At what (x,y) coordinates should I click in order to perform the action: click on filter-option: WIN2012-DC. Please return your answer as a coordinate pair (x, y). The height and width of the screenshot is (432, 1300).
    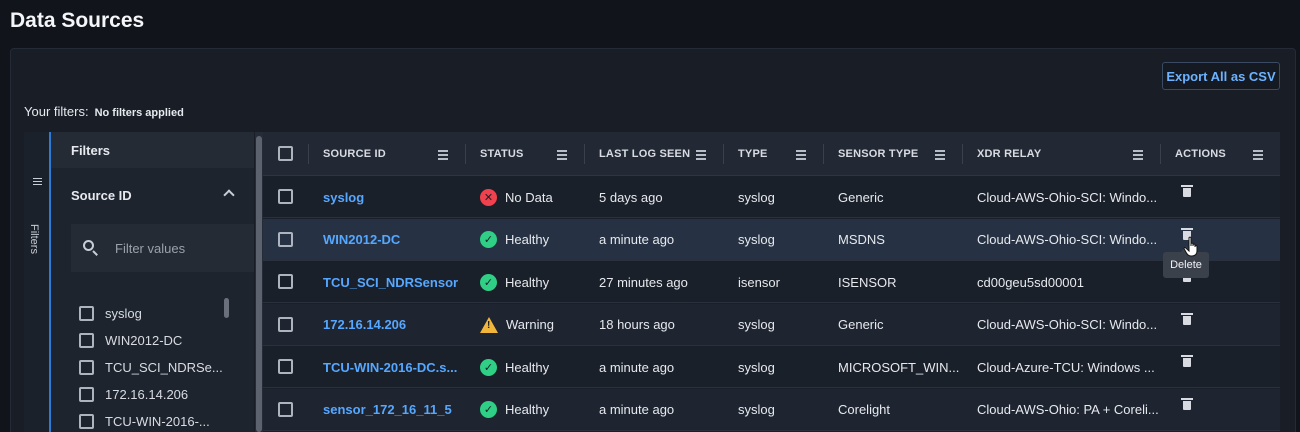
    Looking at the image, I should click on (151, 340).